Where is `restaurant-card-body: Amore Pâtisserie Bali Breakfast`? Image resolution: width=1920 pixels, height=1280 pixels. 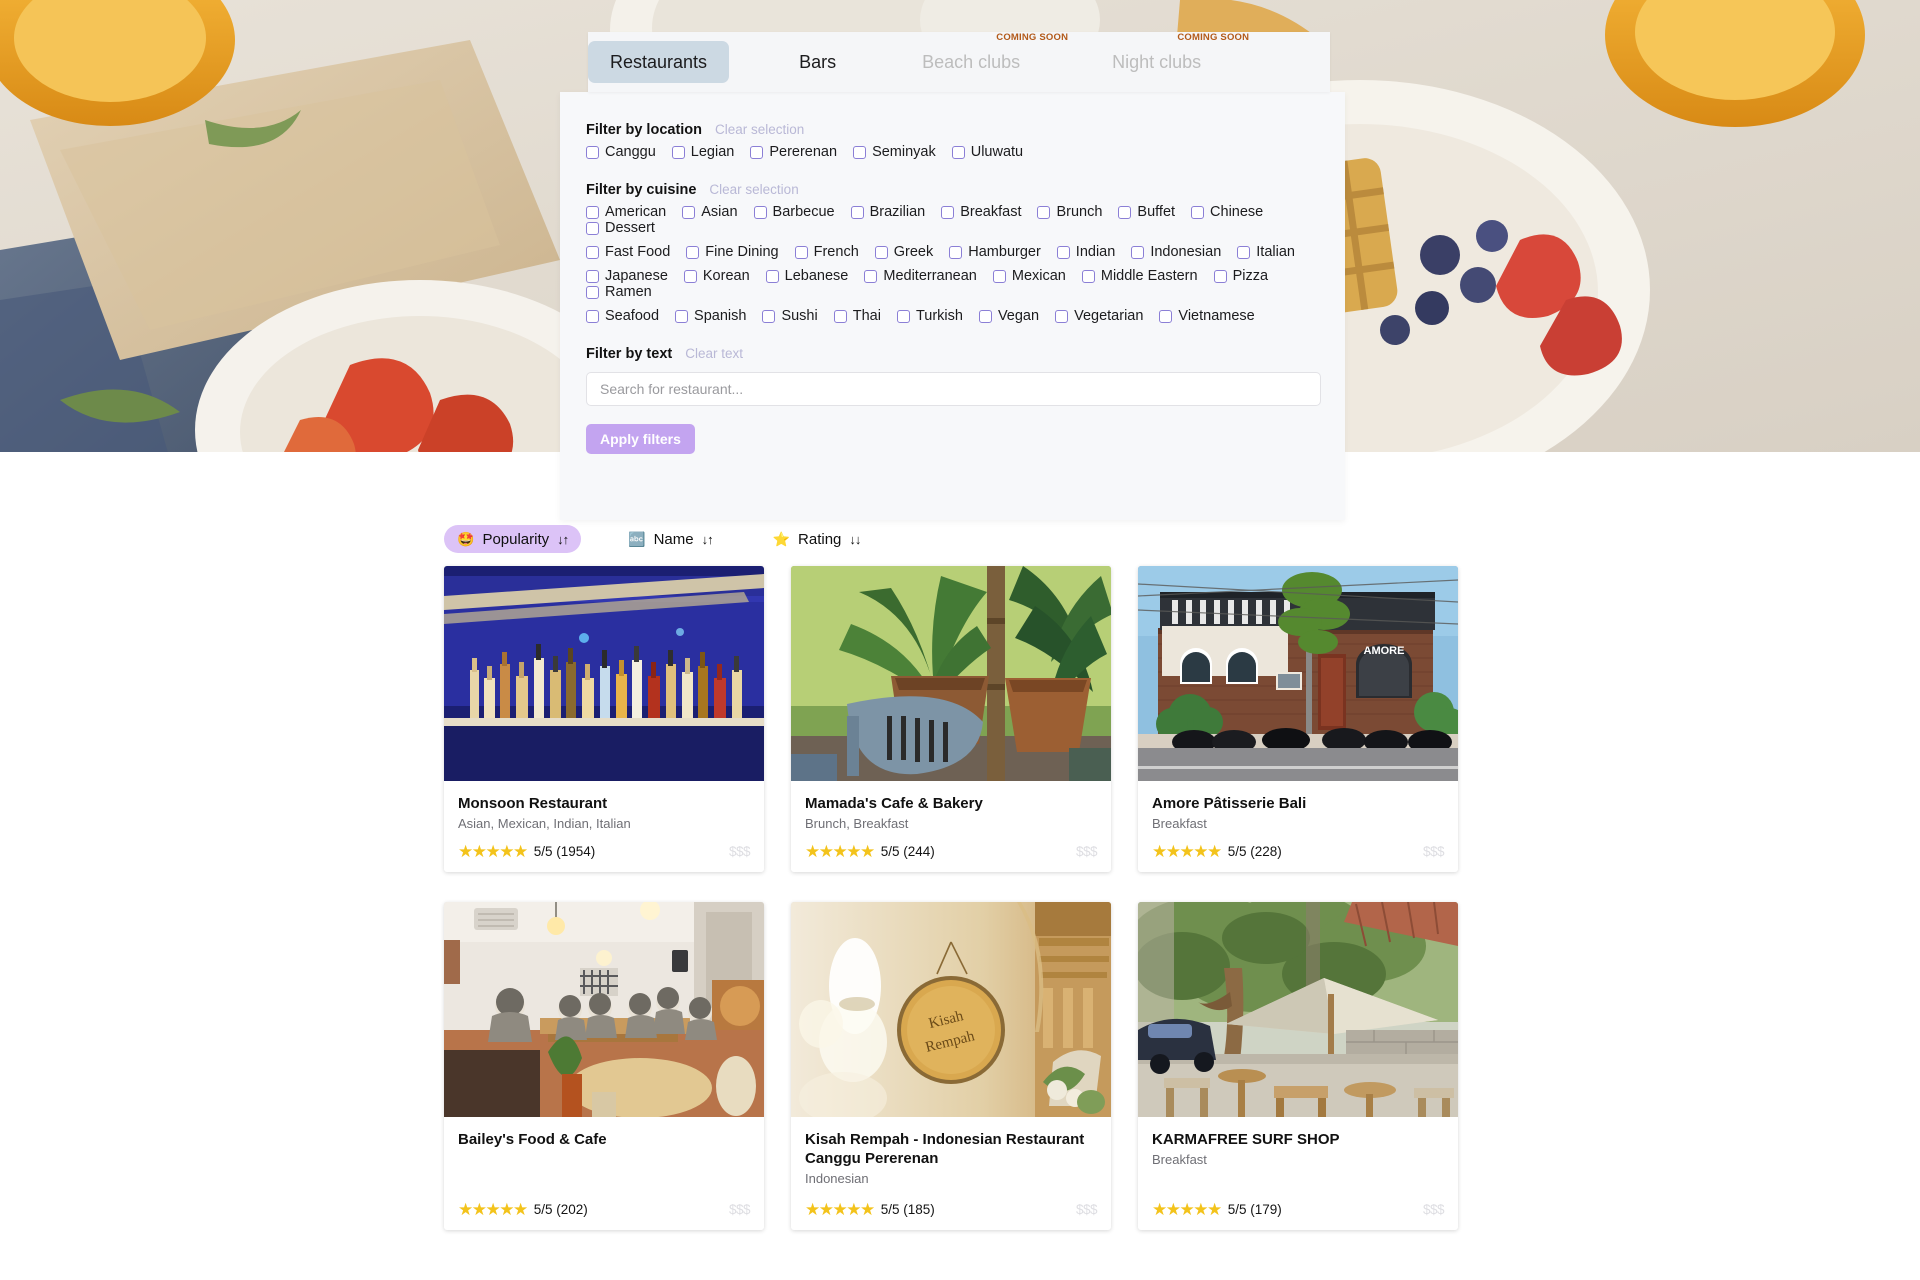
restaurant-card-body: Amore Pâtisserie Bali Breakfast is located at coordinates (1298, 807).